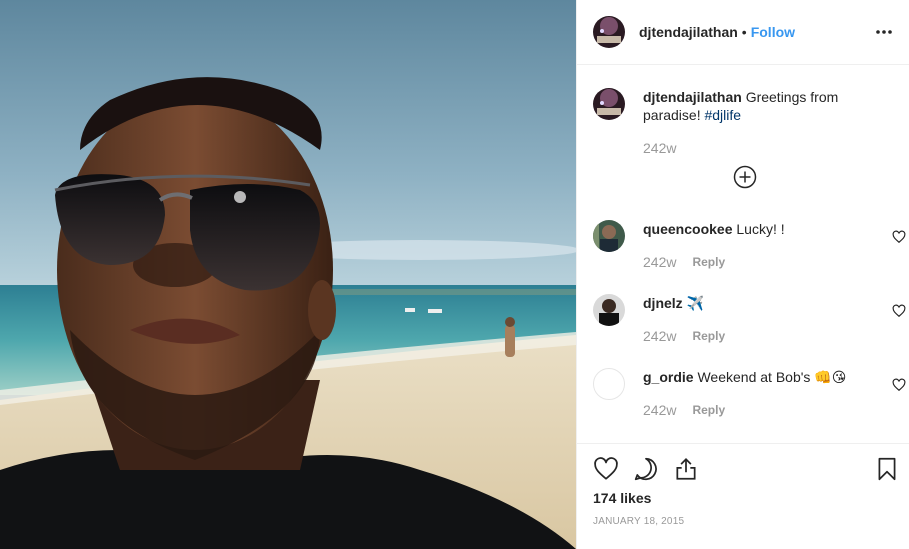 The width and height of the screenshot is (909, 549). Describe the element at coordinates (745, 177) in the screenshot. I see `plus-circle-icon` at that location.